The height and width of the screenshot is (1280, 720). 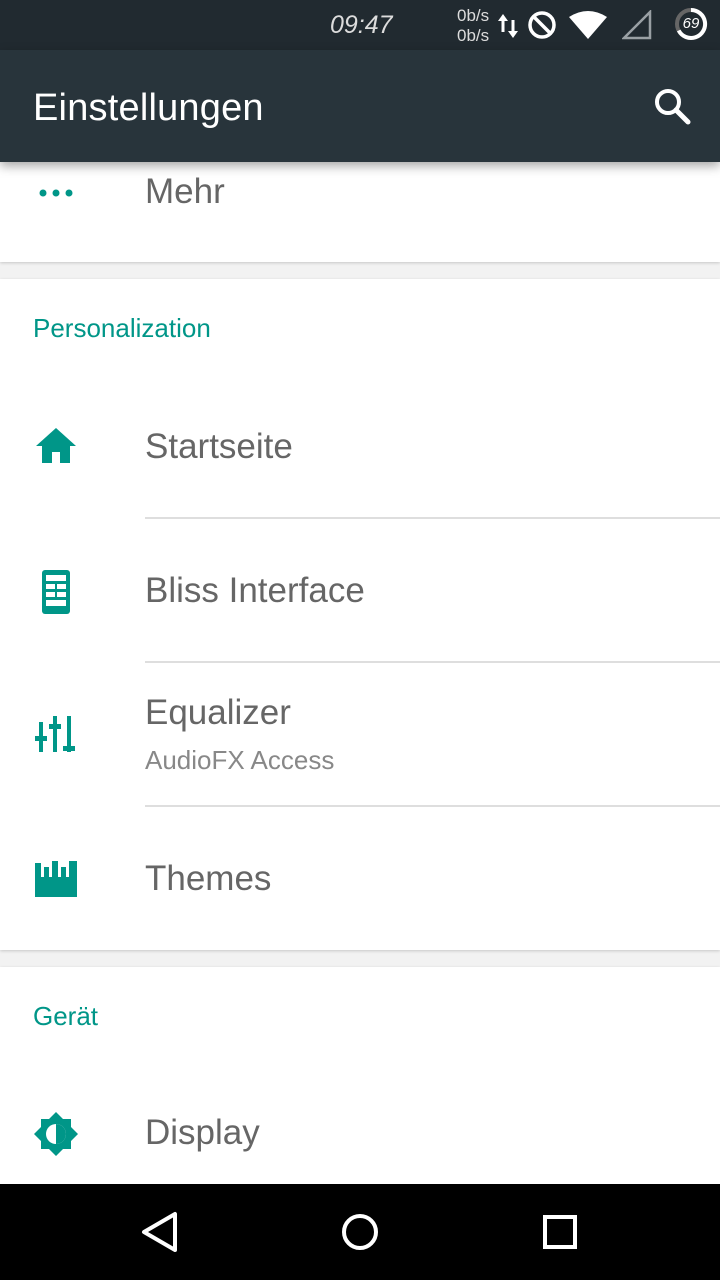 What do you see at coordinates (360, 878) in the screenshot?
I see `settings-item-themes: Themes` at bounding box center [360, 878].